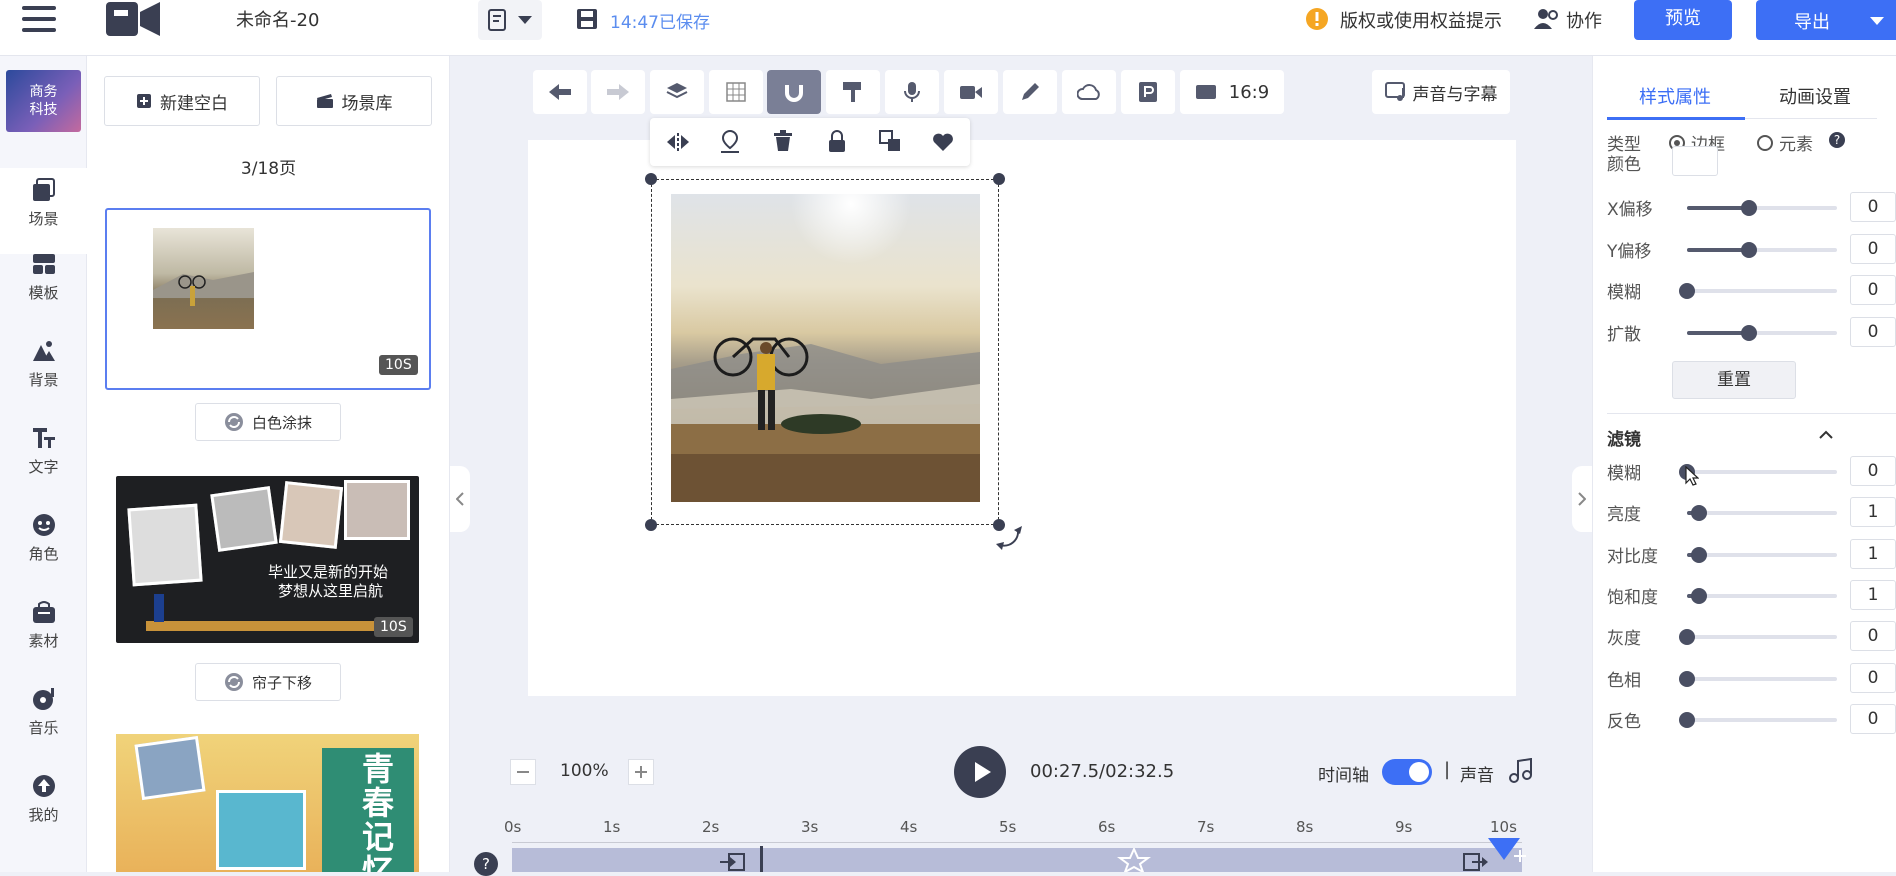  Describe the element at coordinates (43, 211) in the screenshot. I see `nav-item-scene: 场景` at that location.